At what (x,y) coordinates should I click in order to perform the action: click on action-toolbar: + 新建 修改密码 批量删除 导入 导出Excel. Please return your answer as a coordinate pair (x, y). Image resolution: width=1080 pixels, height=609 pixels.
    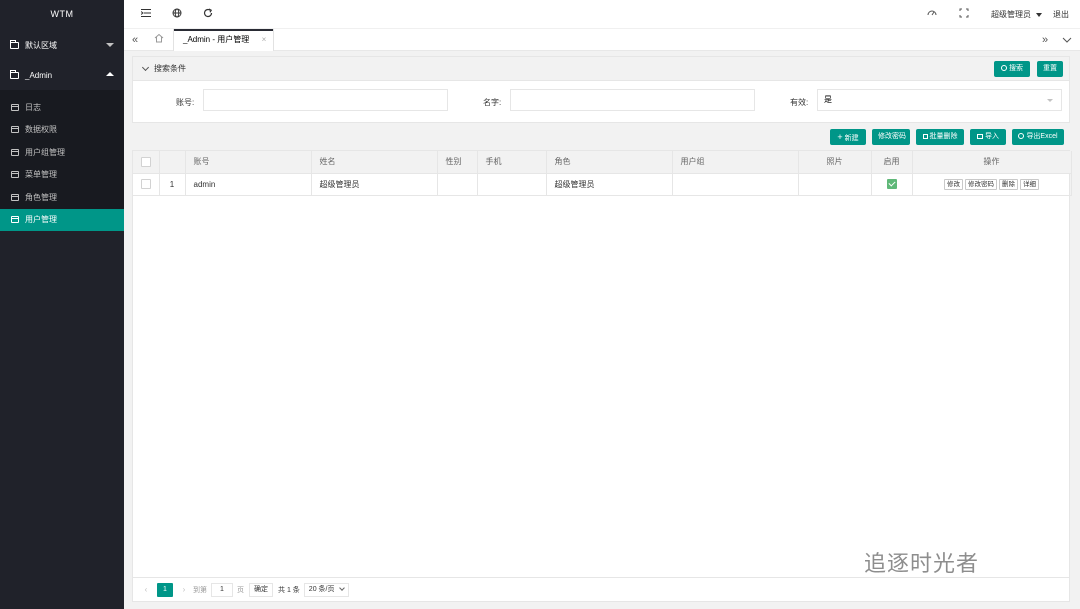
    Looking at the image, I should click on (601, 137).